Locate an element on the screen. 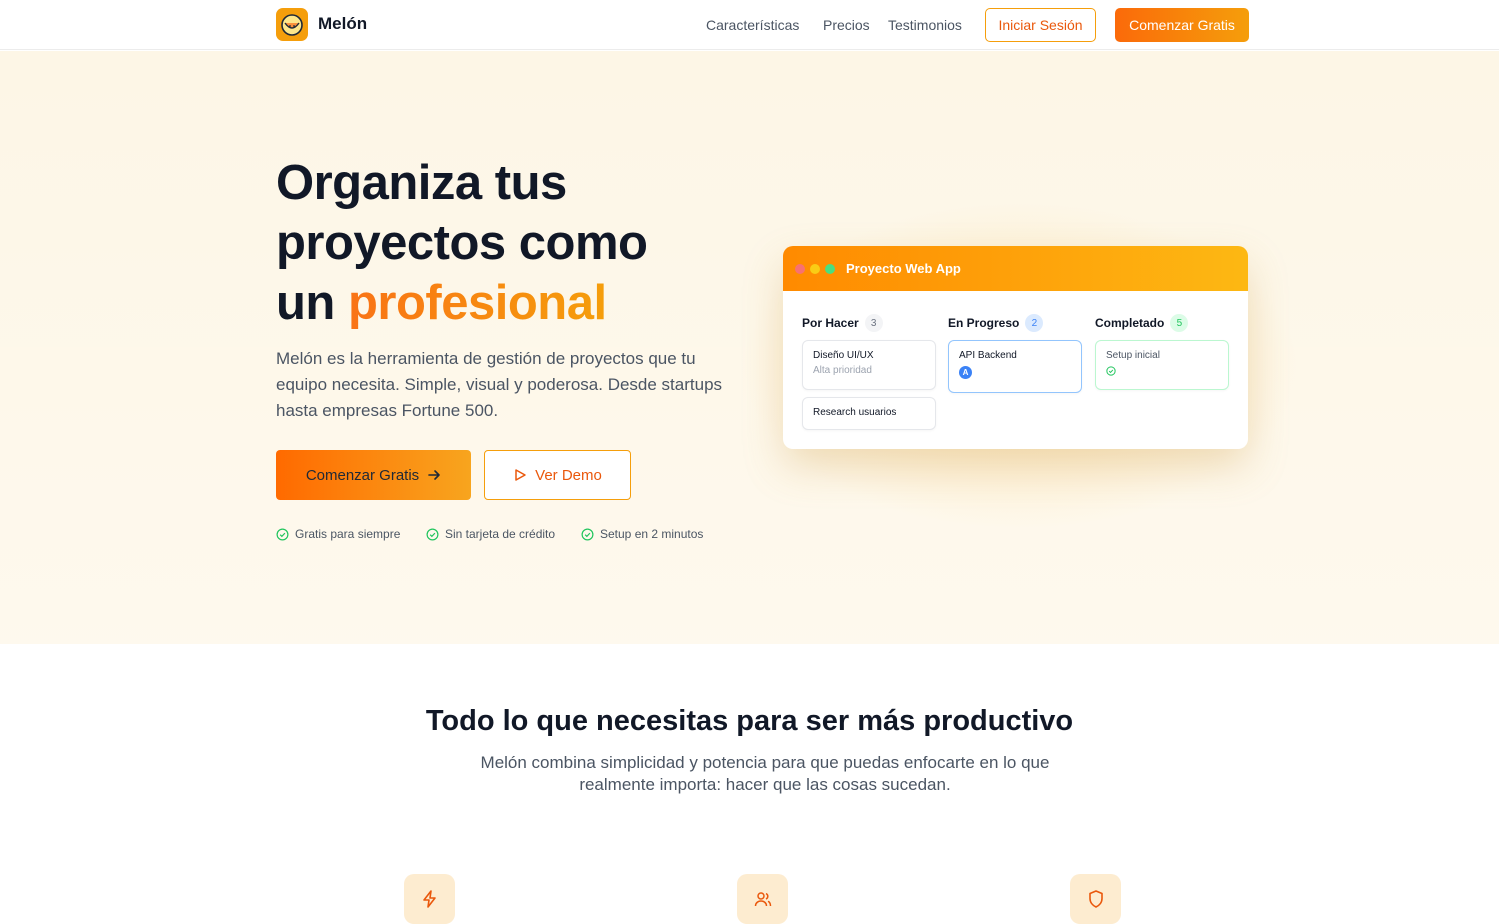  hero-title-accent: profesional is located at coordinates (477, 303).